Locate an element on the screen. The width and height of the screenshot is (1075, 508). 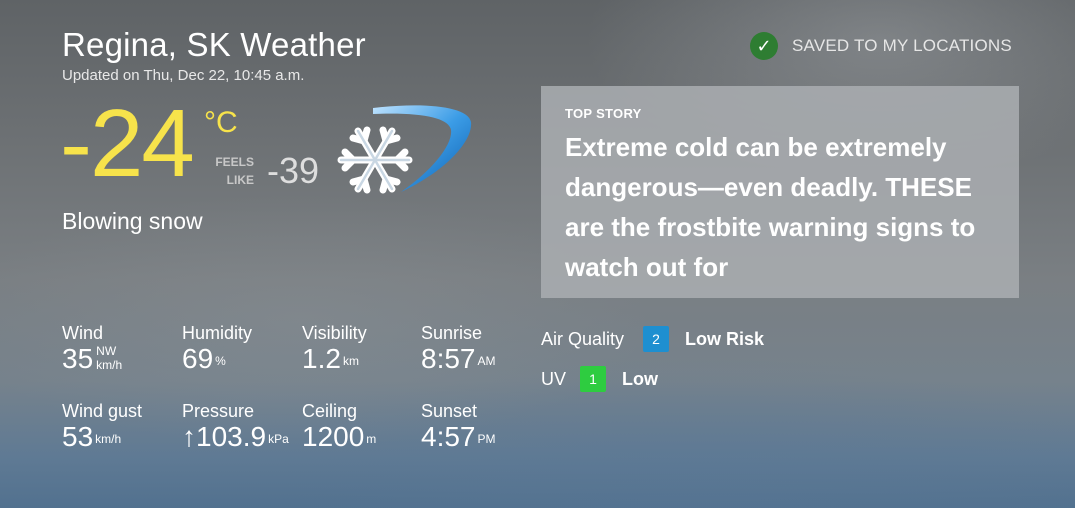
check-icon: ✓ is located at coordinates (764, 46).